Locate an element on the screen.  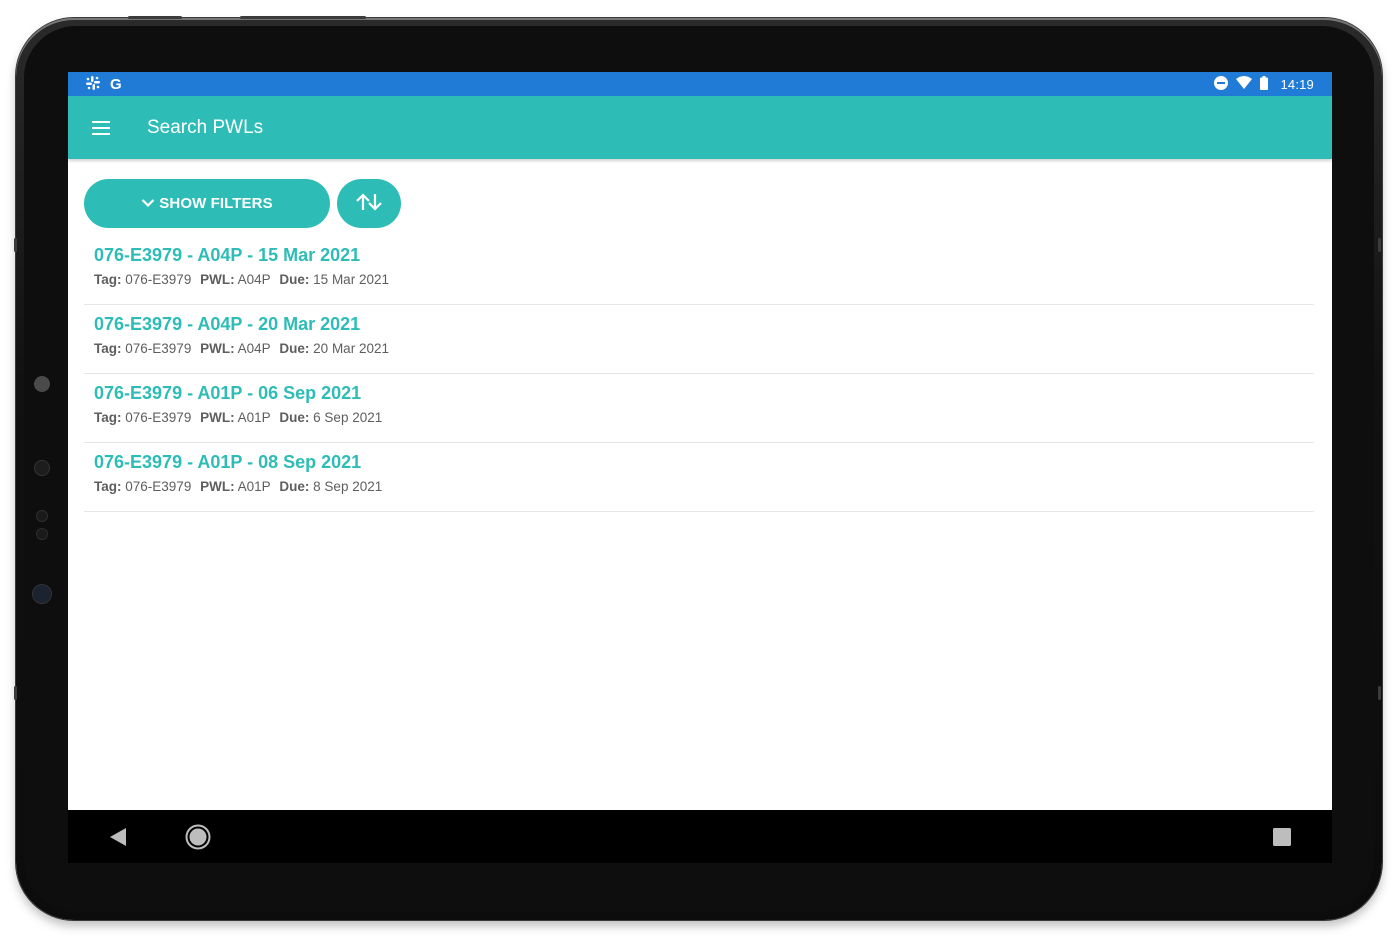
list-item: 076-E3979 - A01P - 08 Sep 2021 Tag is located at coordinates (699, 477).